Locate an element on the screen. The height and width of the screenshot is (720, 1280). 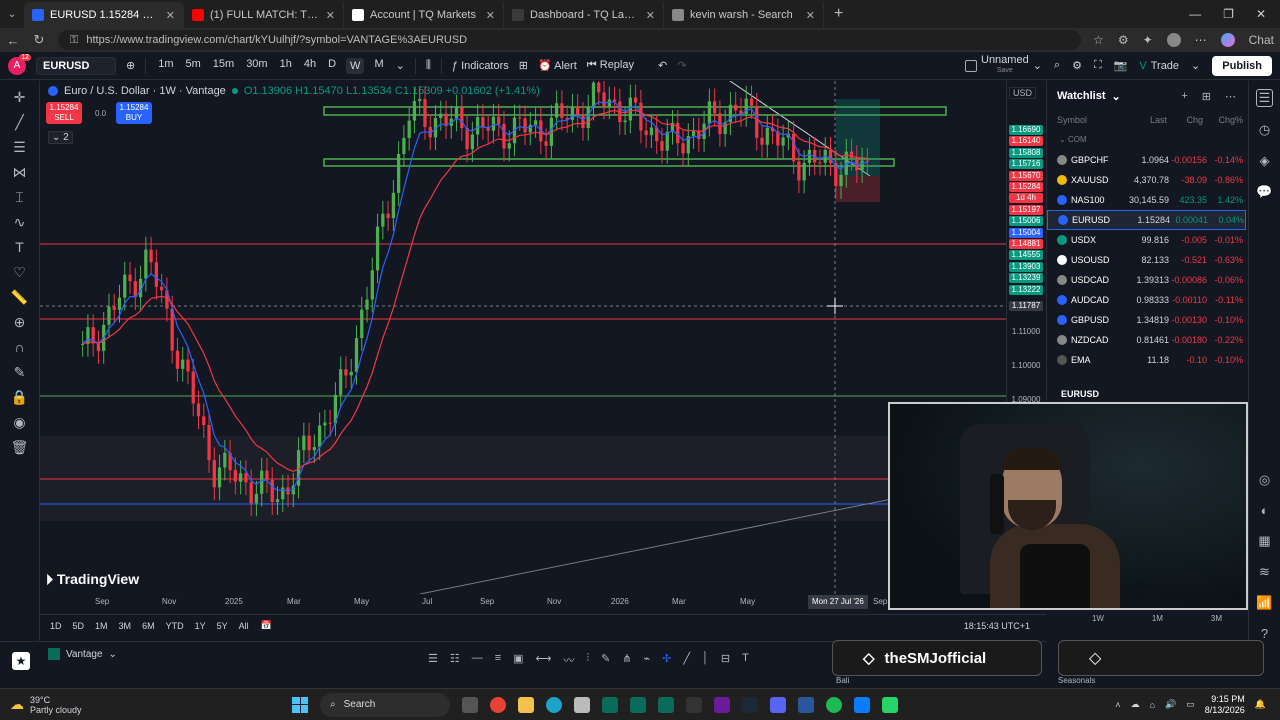
timeframe-1m: 1m is located at coordinates (165, 66).